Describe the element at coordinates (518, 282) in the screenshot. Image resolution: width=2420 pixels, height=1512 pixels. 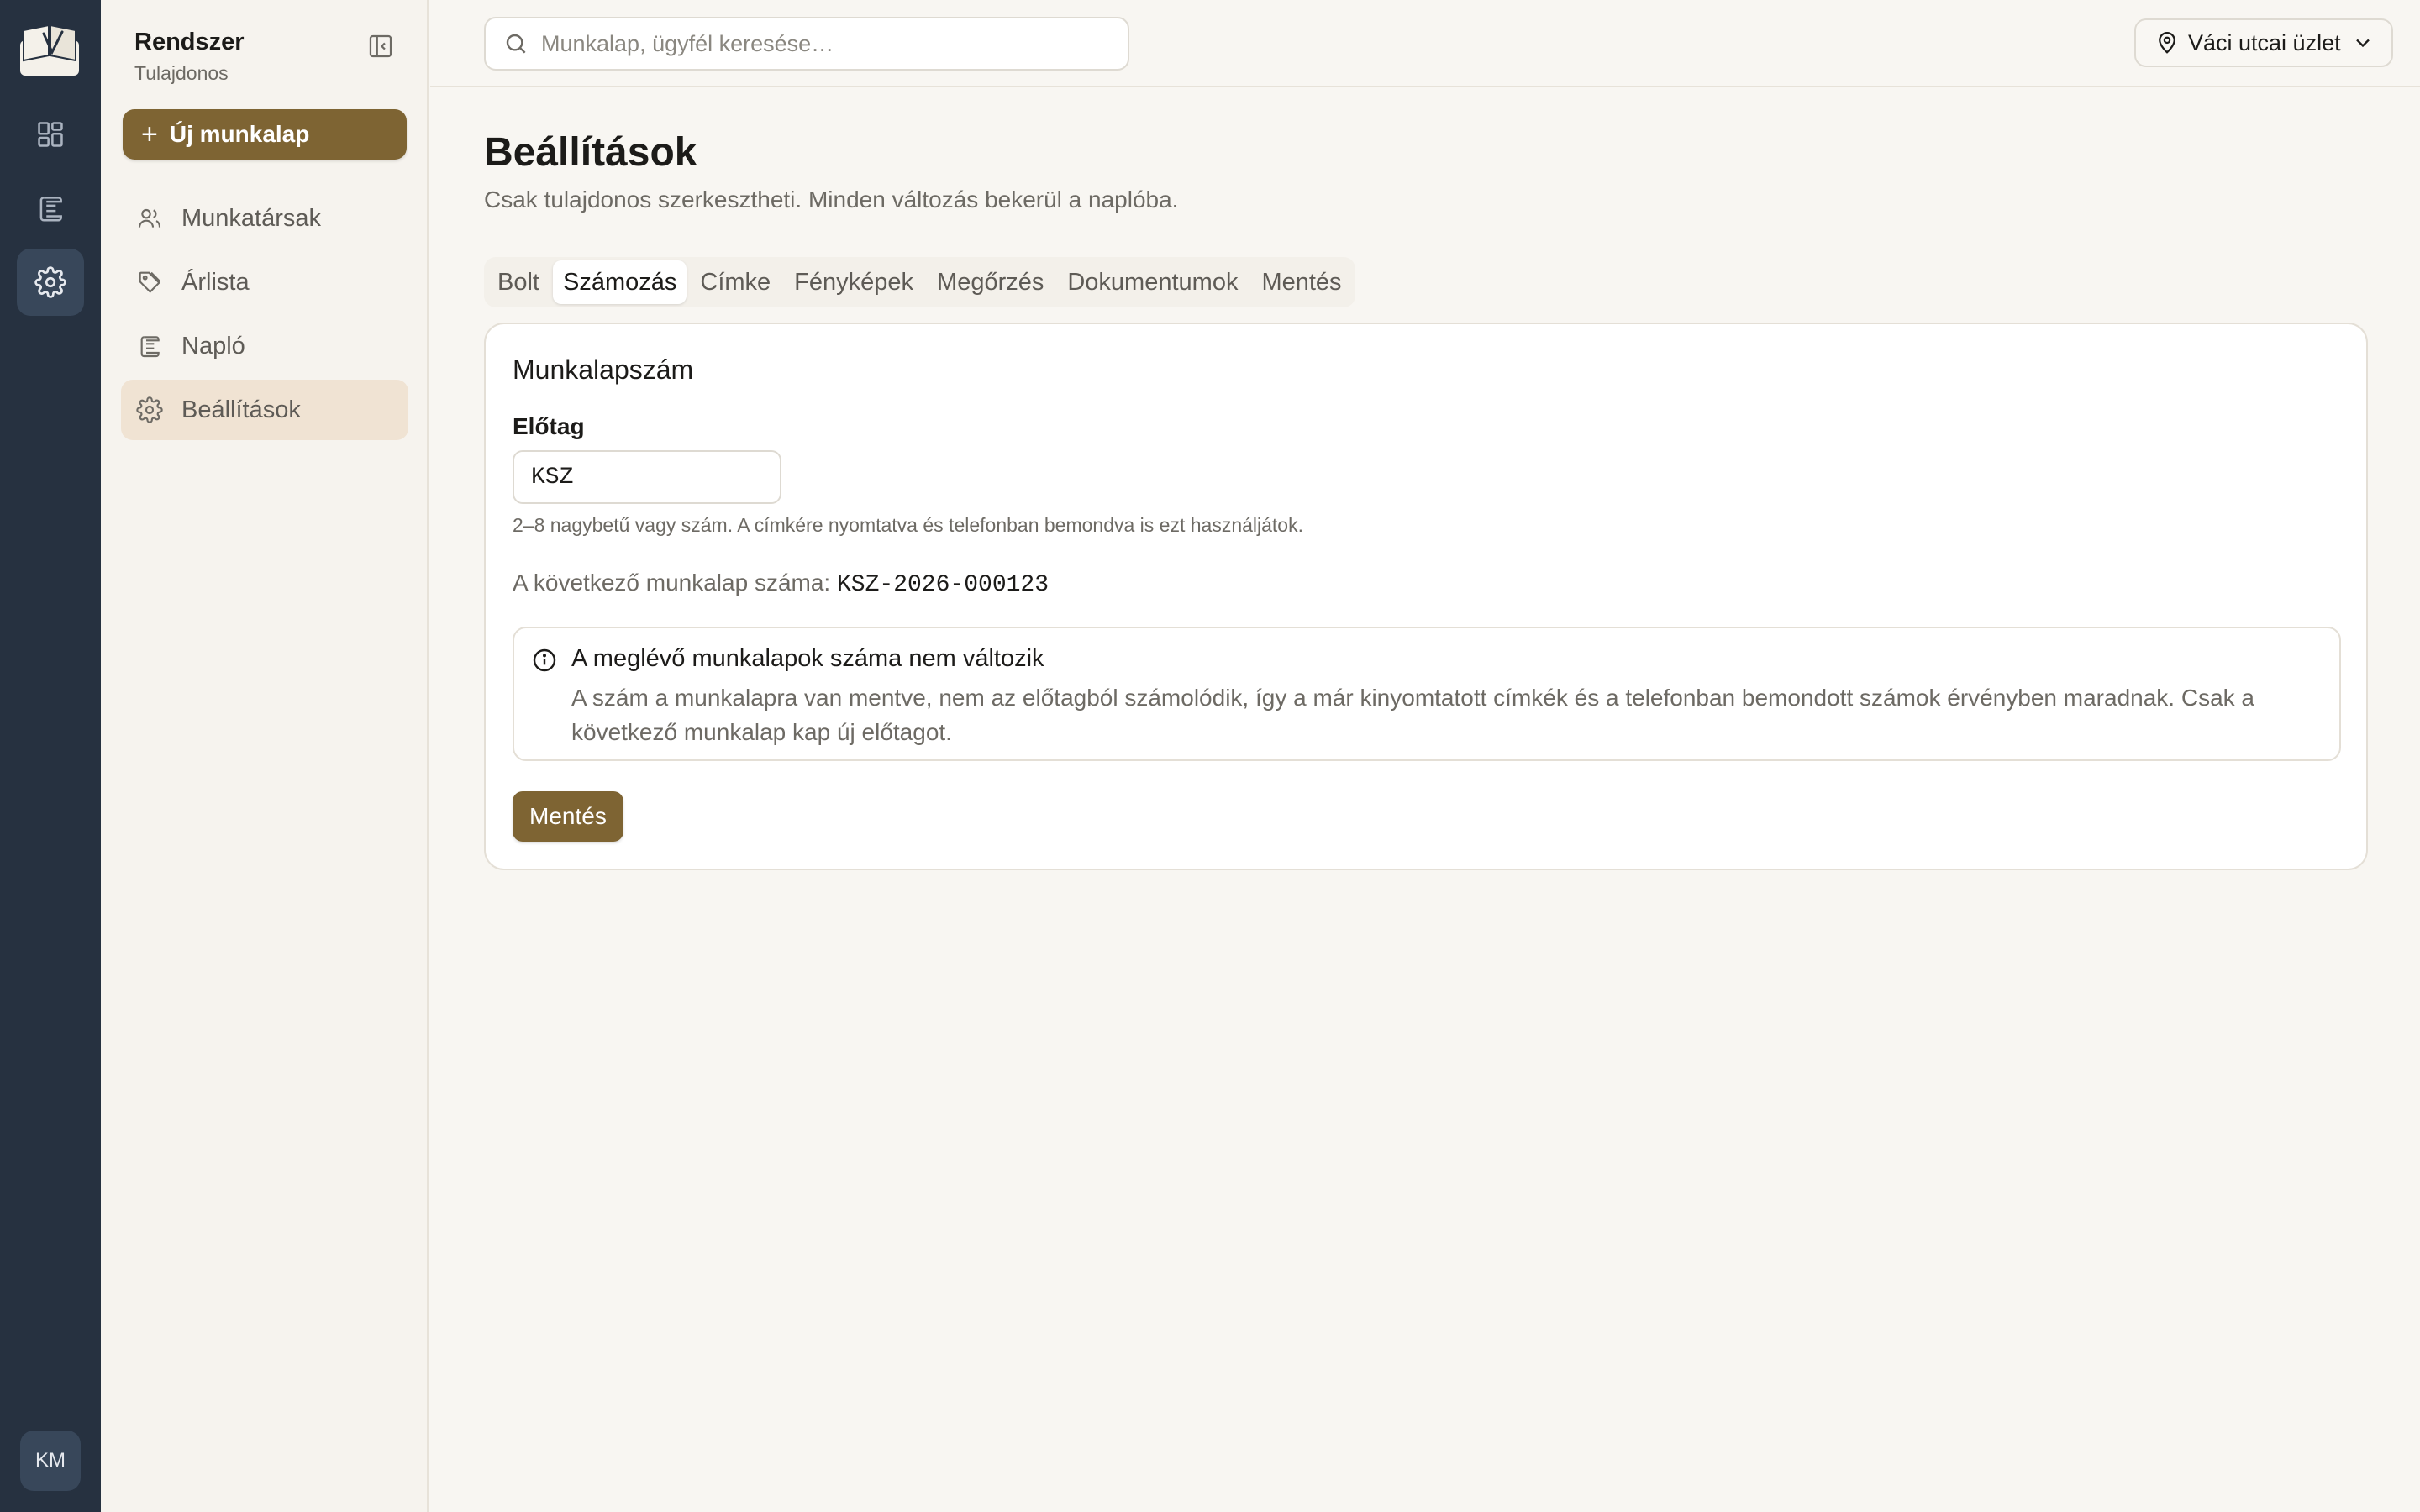
I see `tab-bolt: Bolt` at that location.